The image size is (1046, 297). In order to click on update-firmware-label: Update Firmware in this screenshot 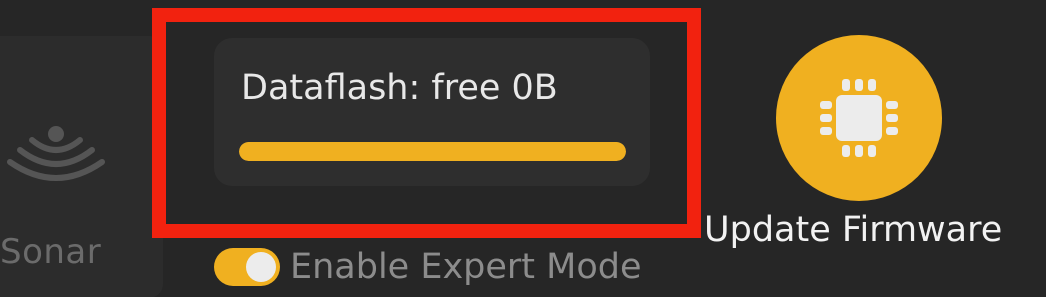, I will do `click(853, 230)`.